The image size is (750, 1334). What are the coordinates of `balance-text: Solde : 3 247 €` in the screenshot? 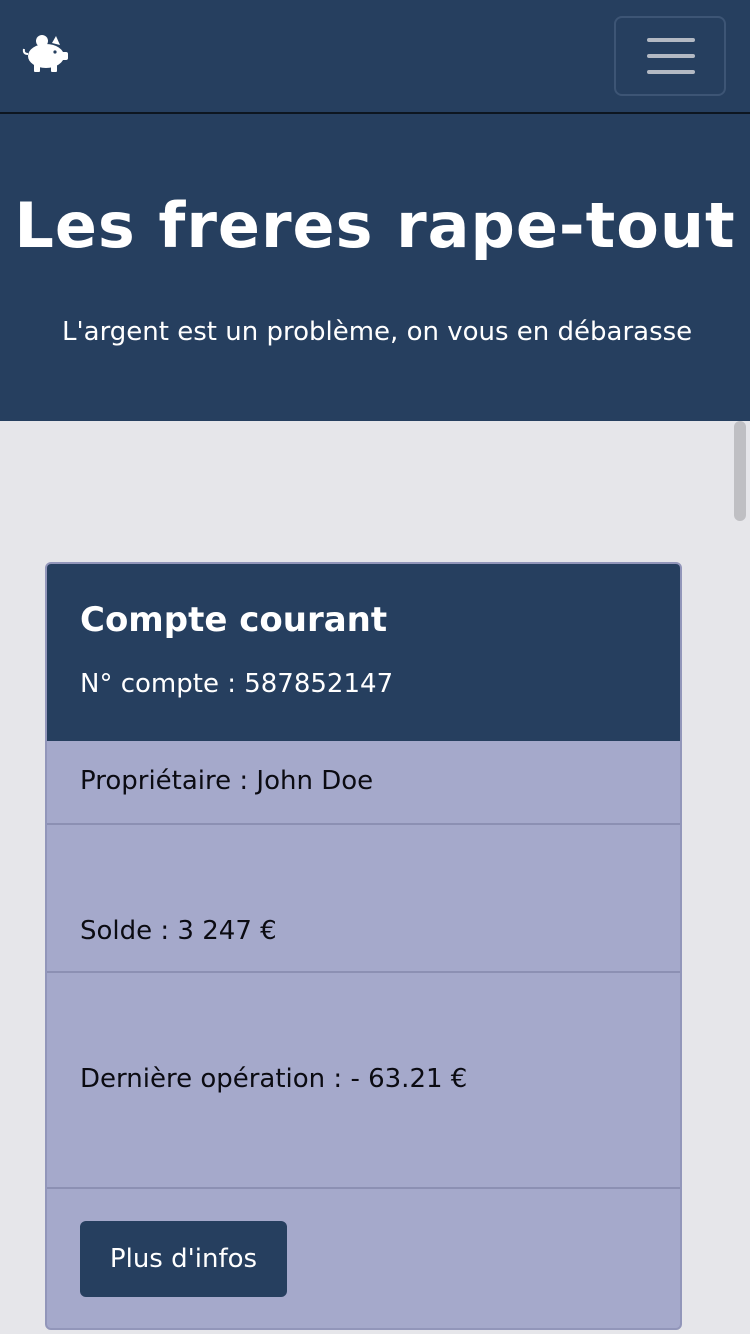 It's located at (178, 931).